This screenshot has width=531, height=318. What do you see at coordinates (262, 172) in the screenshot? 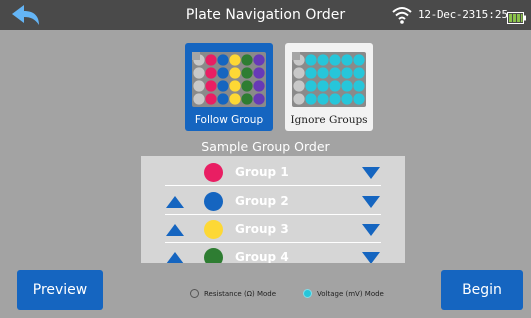
I see `group-1-label: Group 1` at bounding box center [262, 172].